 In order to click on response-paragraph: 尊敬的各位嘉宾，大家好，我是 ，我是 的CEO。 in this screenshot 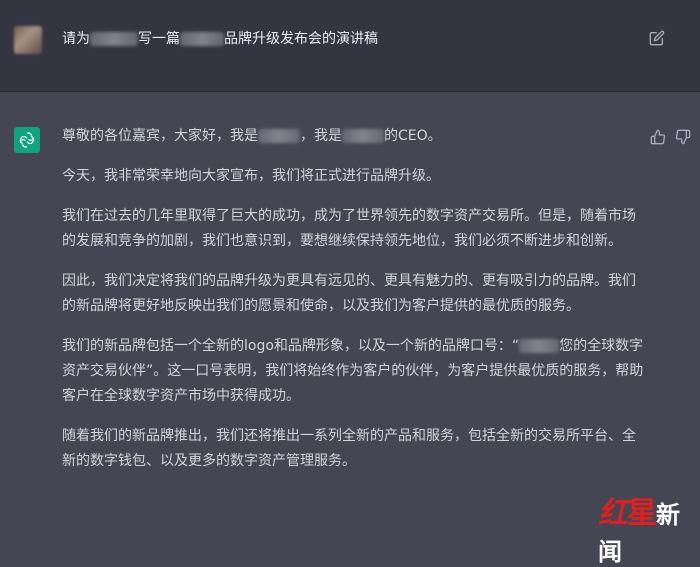, I will do `click(353, 136)`.